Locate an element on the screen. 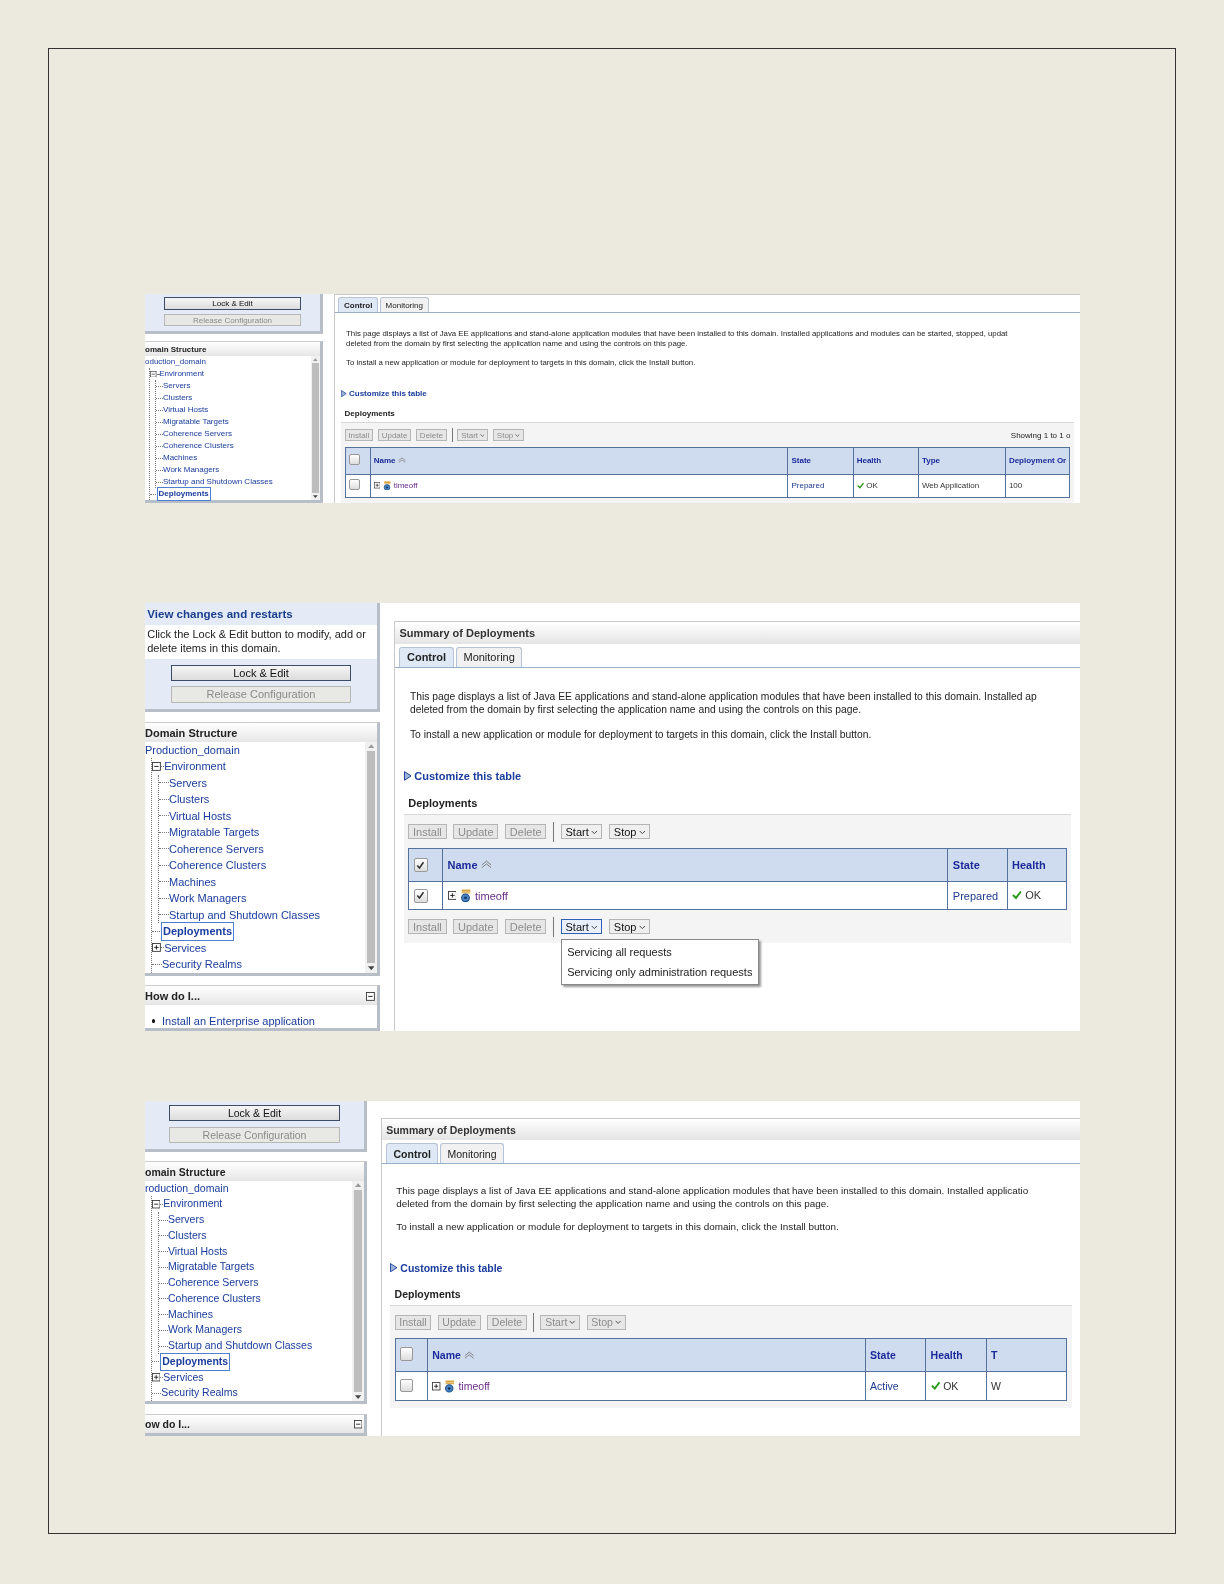  column-header: Type is located at coordinates (962, 461).